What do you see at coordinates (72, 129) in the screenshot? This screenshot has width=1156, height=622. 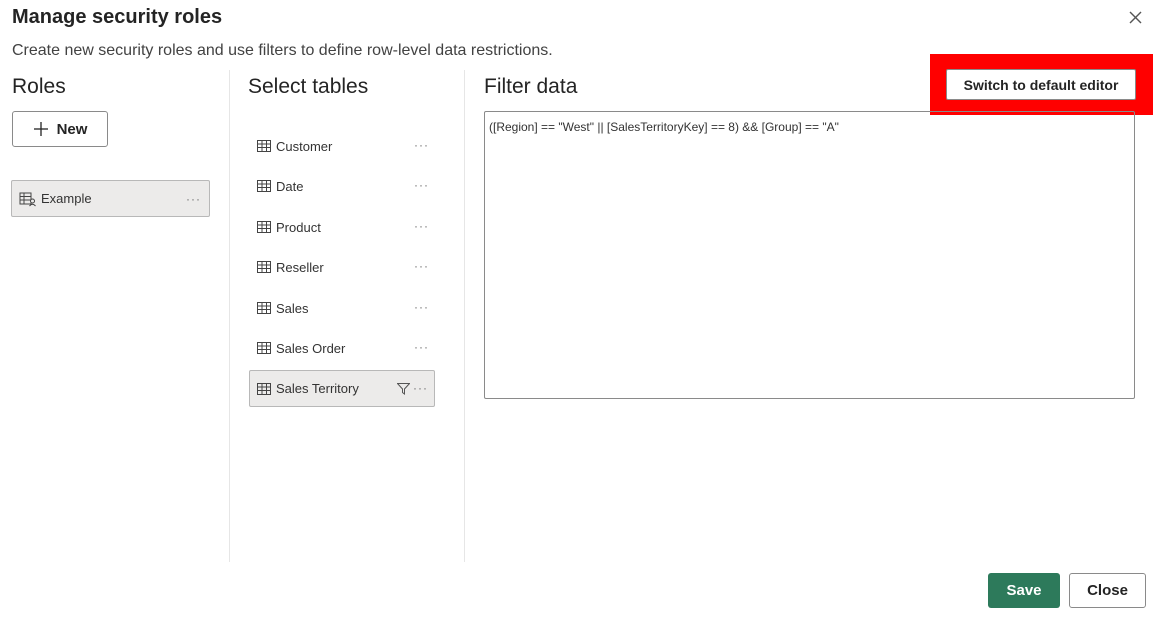 I see `new-role-label: New` at bounding box center [72, 129].